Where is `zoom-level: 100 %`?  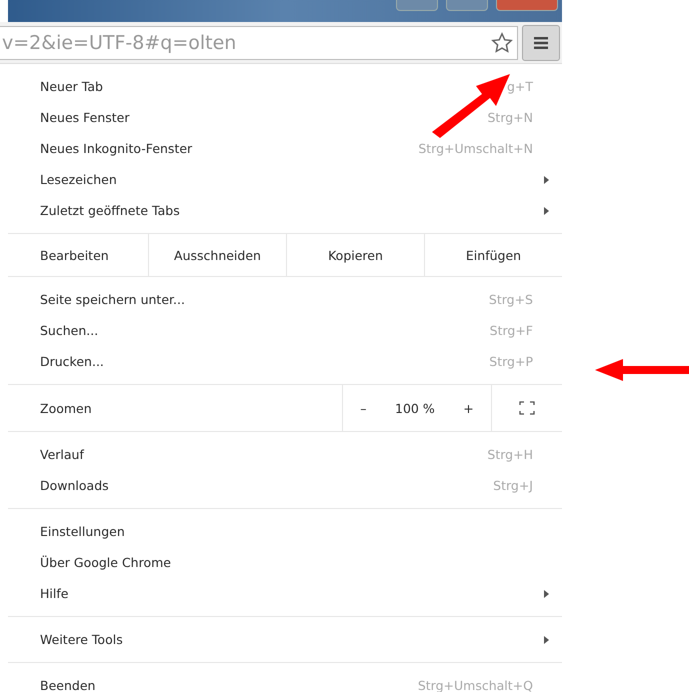
zoom-level: 100 % is located at coordinates (415, 408).